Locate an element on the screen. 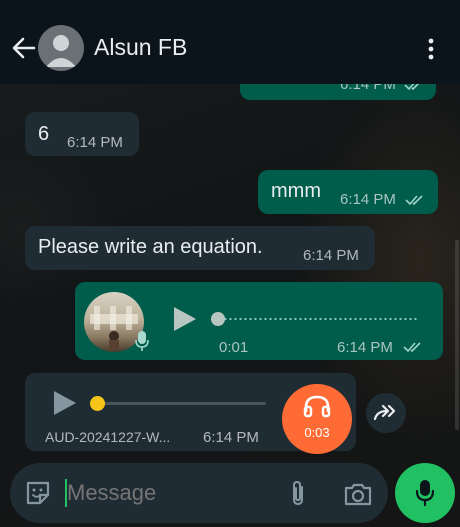 Image resolution: width=460 pixels, height=527 pixels. message-bubble-outgoing: mmm 6:14 PM is located at coordinates (348, 192).